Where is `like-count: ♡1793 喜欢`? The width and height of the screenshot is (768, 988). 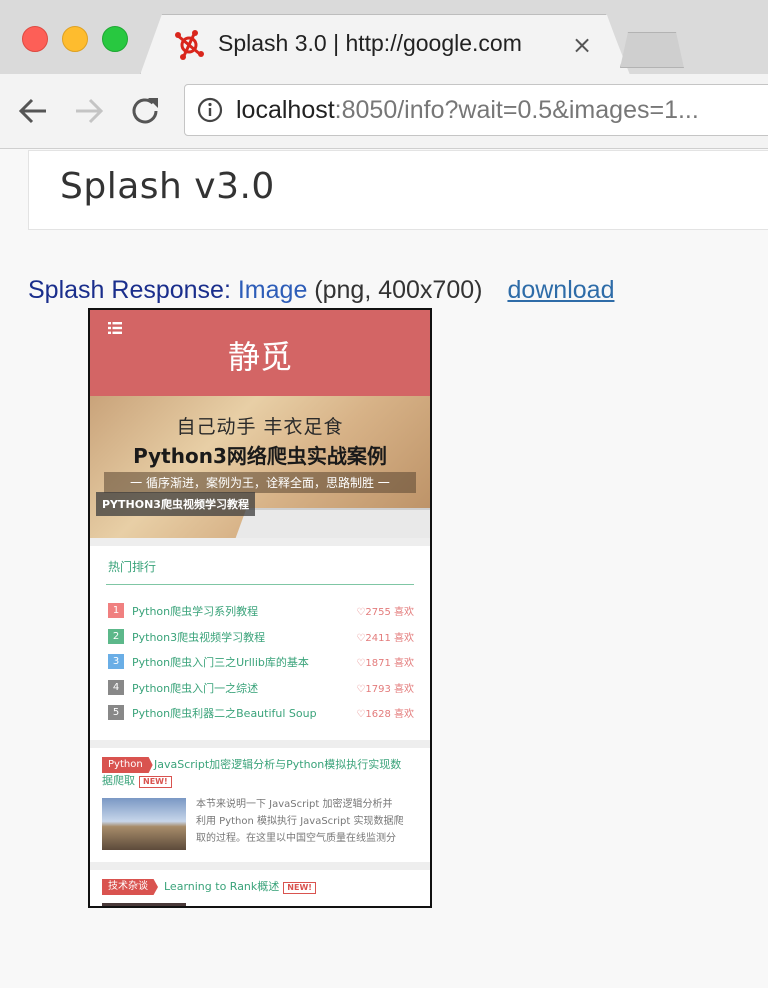 like-count: ♡1793 喜欢 is located at coordinates (385, 689).